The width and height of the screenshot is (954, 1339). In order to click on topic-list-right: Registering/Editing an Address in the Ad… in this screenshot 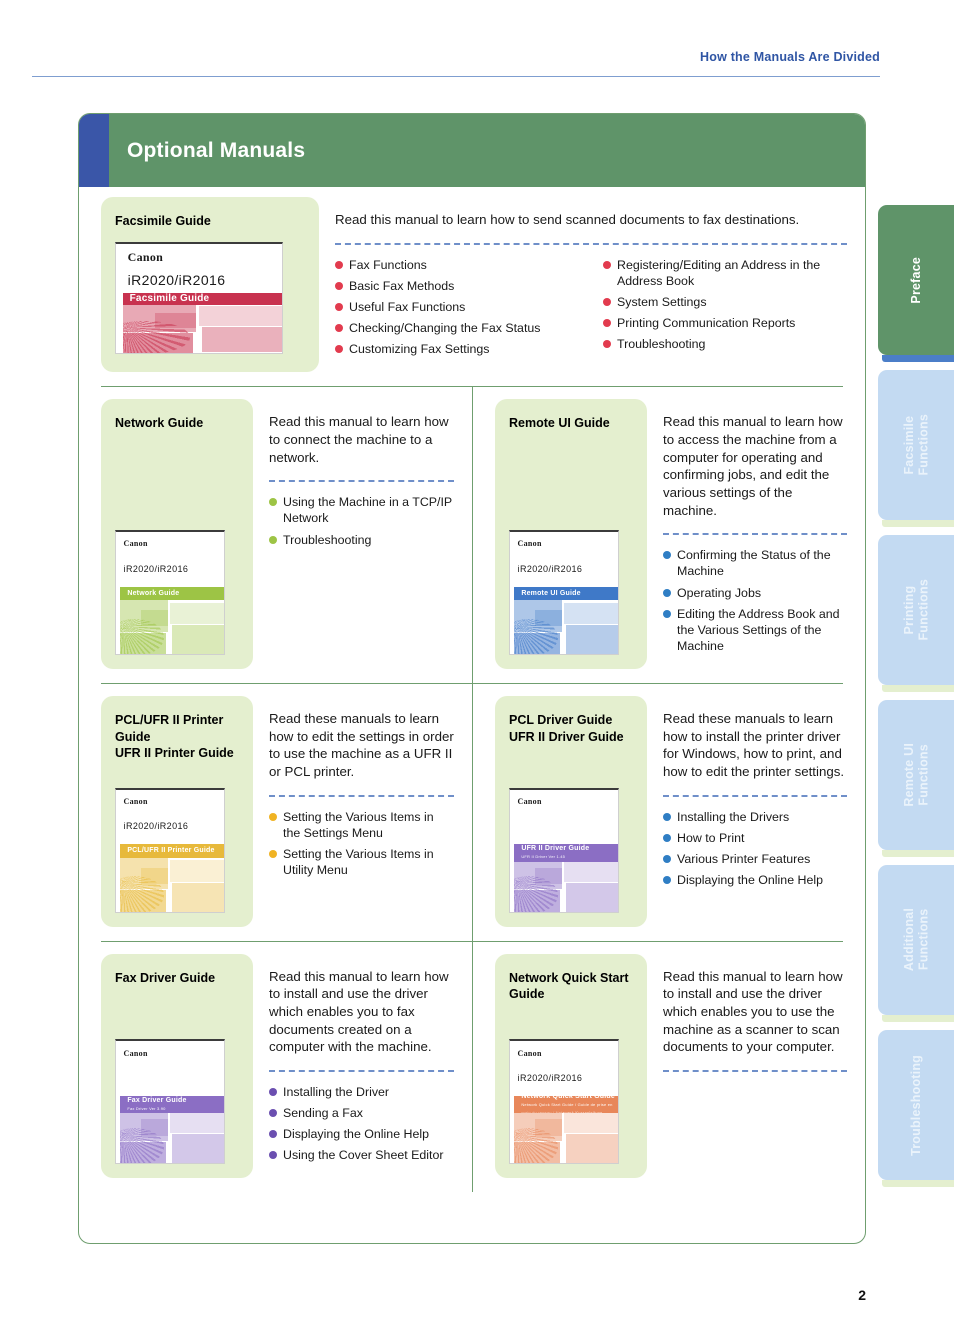, I will do `click(725, 310)`.